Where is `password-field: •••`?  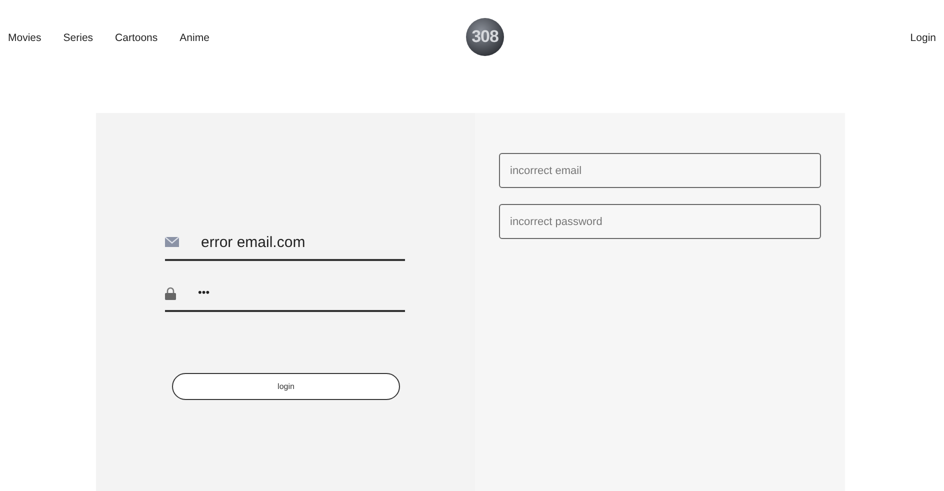
password-field: ••• is located at coordinates (293, 293).